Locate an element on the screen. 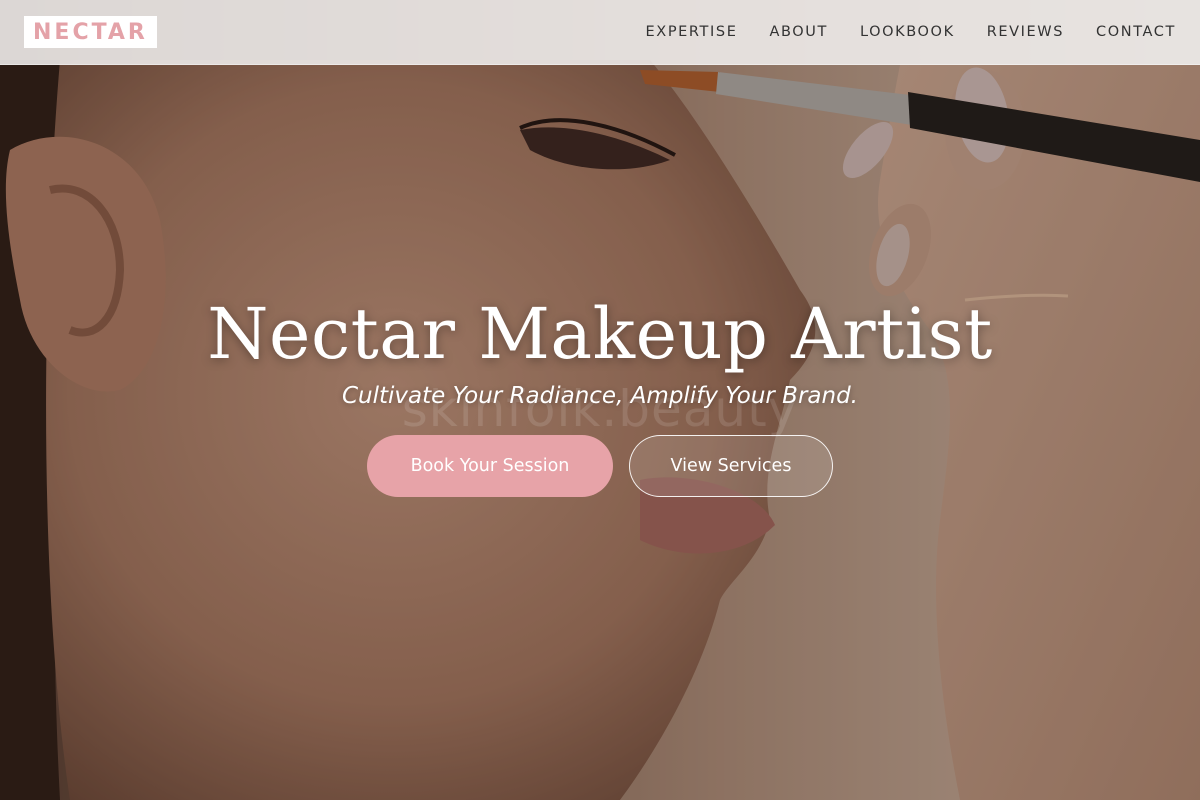  book-session-button: Book Your Session is located at coordinates (490, 466).